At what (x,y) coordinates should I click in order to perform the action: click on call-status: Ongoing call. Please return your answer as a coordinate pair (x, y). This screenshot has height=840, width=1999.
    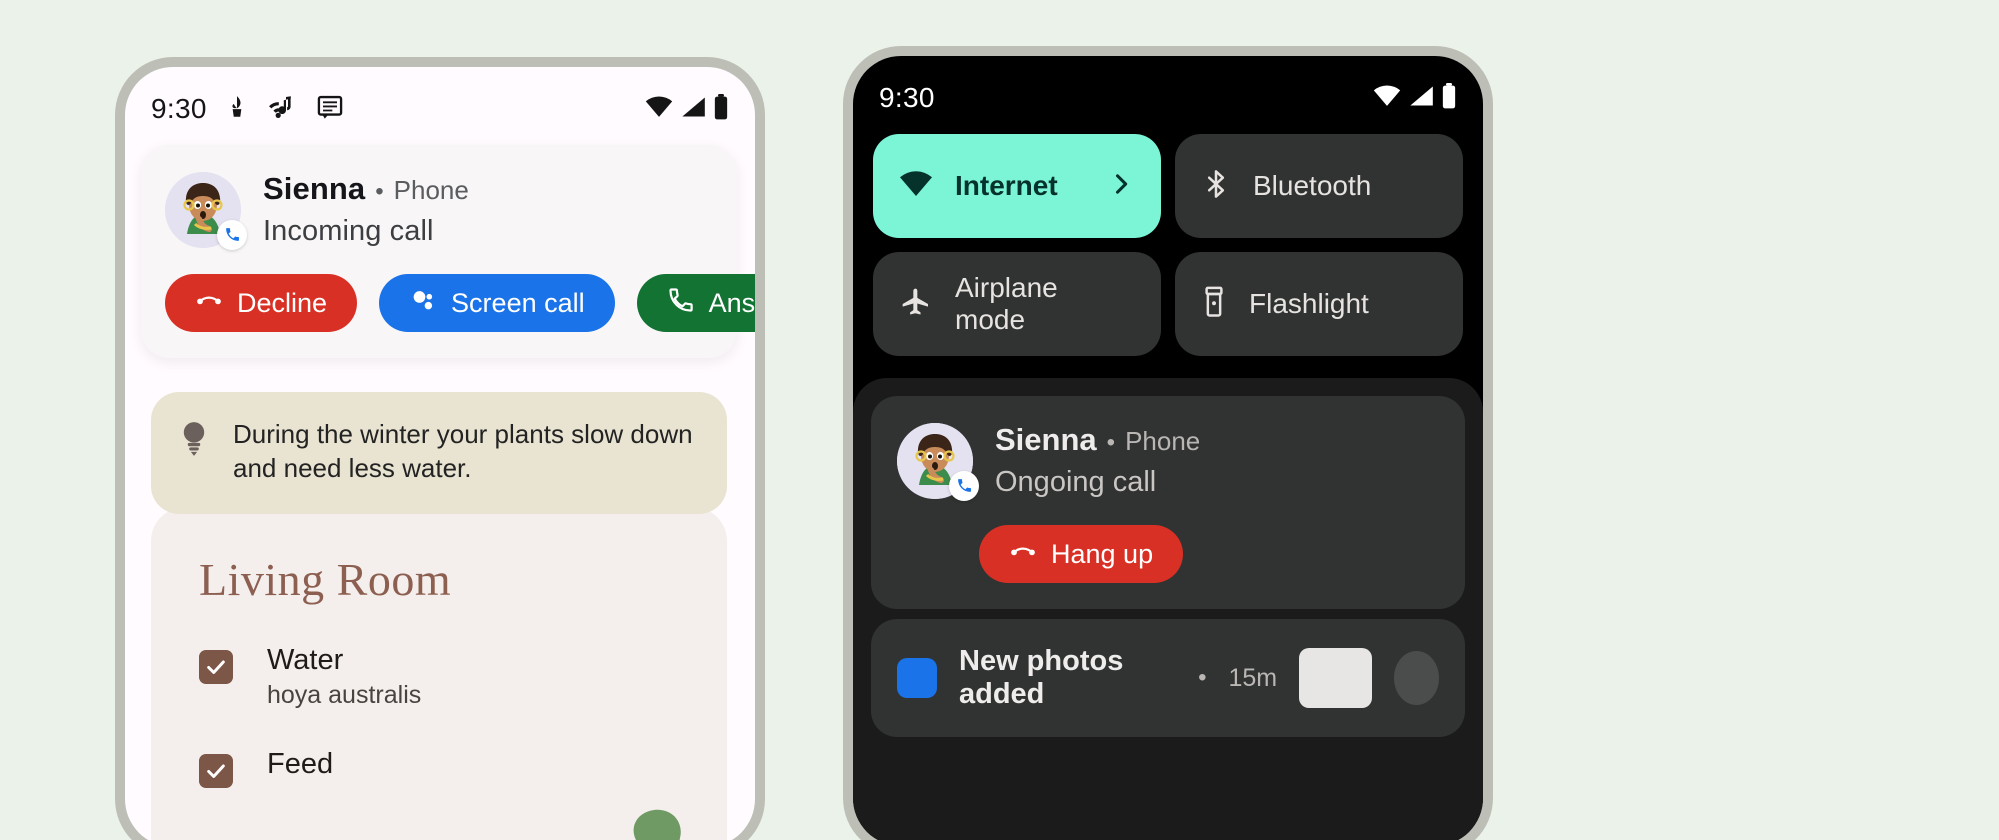
    Looking at the image, I should click on (1076, 482).